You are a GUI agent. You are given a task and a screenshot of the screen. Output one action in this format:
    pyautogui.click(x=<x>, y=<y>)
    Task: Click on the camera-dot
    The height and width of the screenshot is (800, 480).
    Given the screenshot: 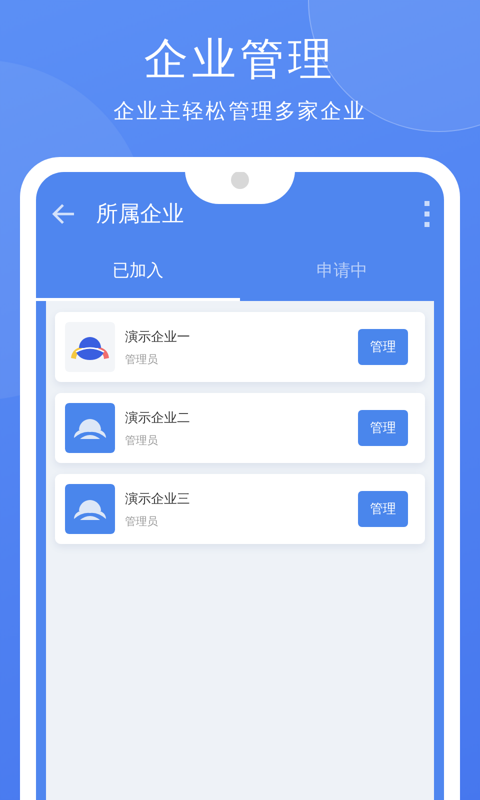 What is the action you would take?
    pyautogui.click(x=240, y=180)
    